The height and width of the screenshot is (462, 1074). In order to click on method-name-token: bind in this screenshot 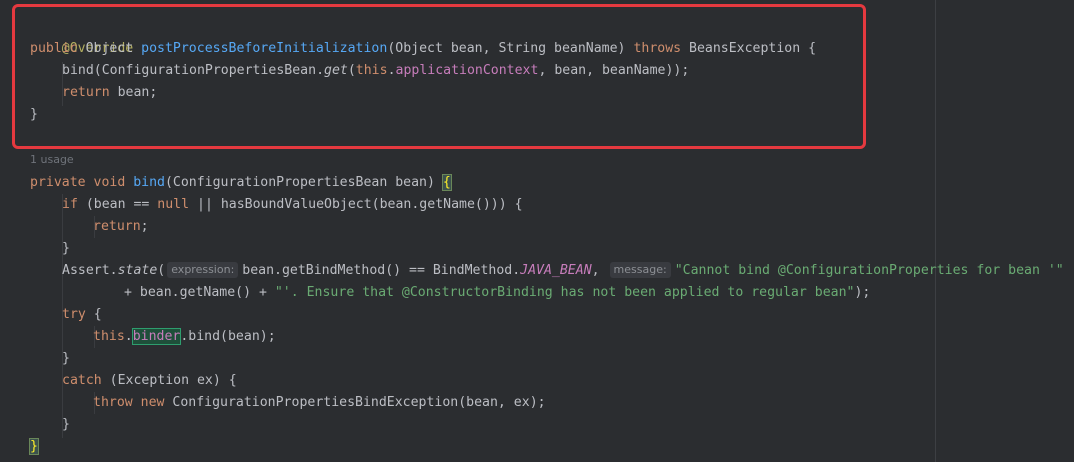, I will do `click(149, 182)`.